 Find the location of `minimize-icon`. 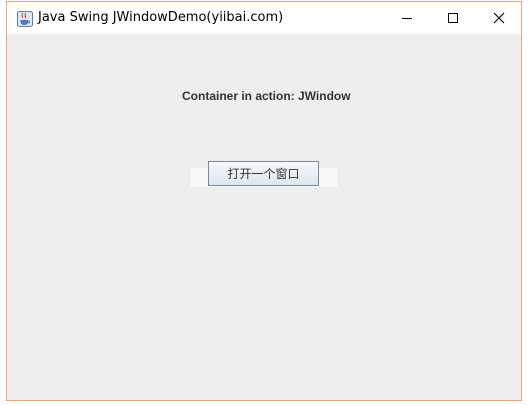

minimize-icon is located at coordinates (407, 18).